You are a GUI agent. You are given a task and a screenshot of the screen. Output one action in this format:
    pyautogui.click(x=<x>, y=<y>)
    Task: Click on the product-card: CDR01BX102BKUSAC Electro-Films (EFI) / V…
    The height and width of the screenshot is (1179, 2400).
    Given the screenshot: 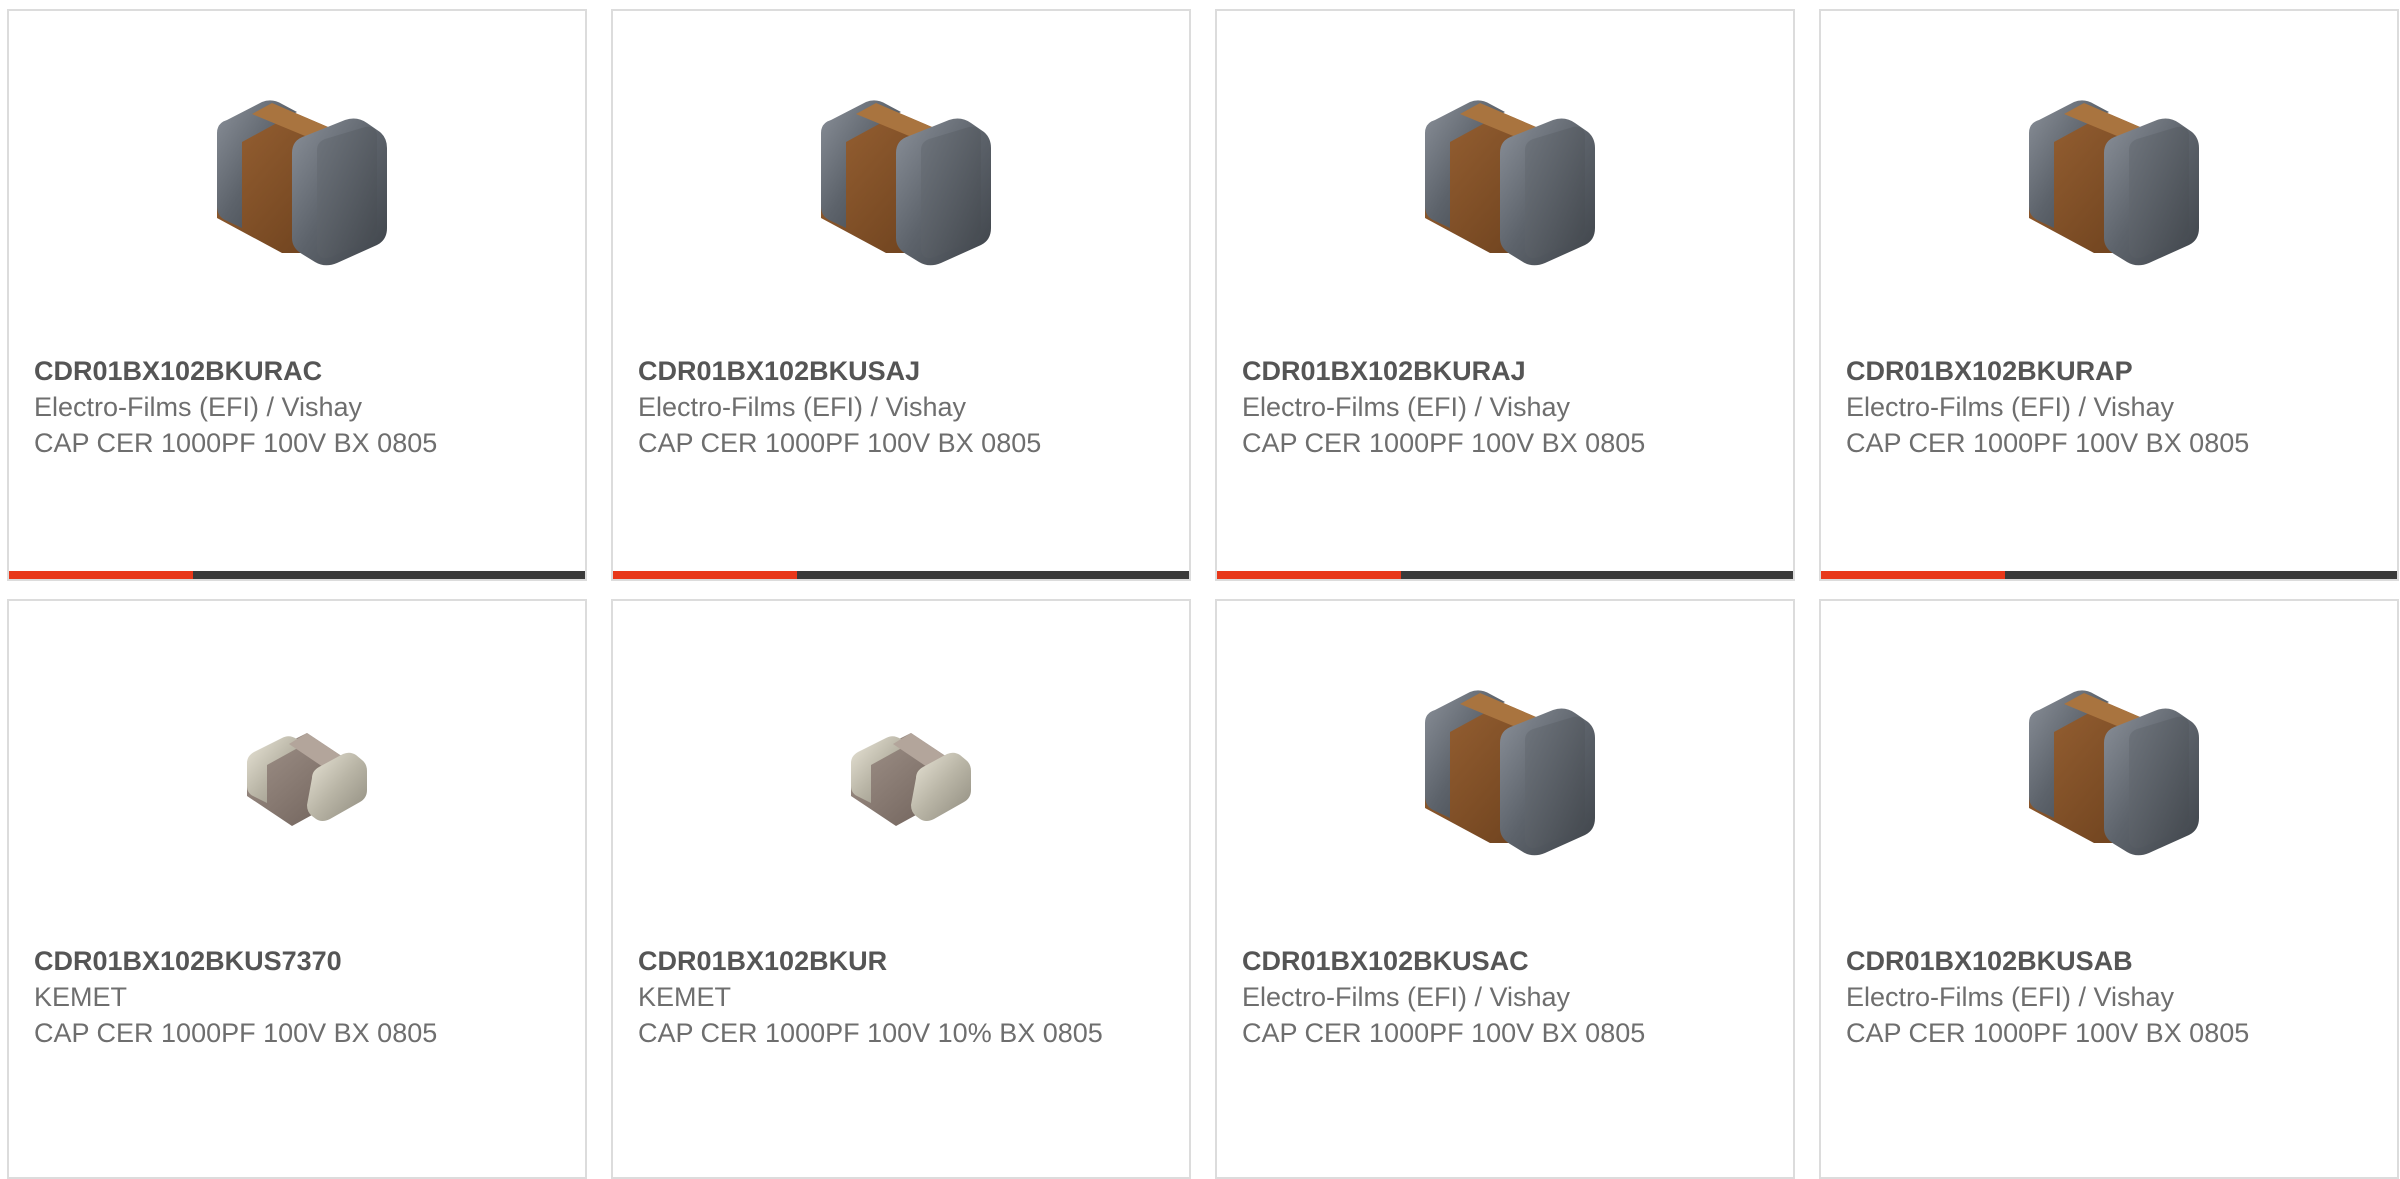 What is the action you would take?
    pyautogui.click(x=1505, y=889)
    